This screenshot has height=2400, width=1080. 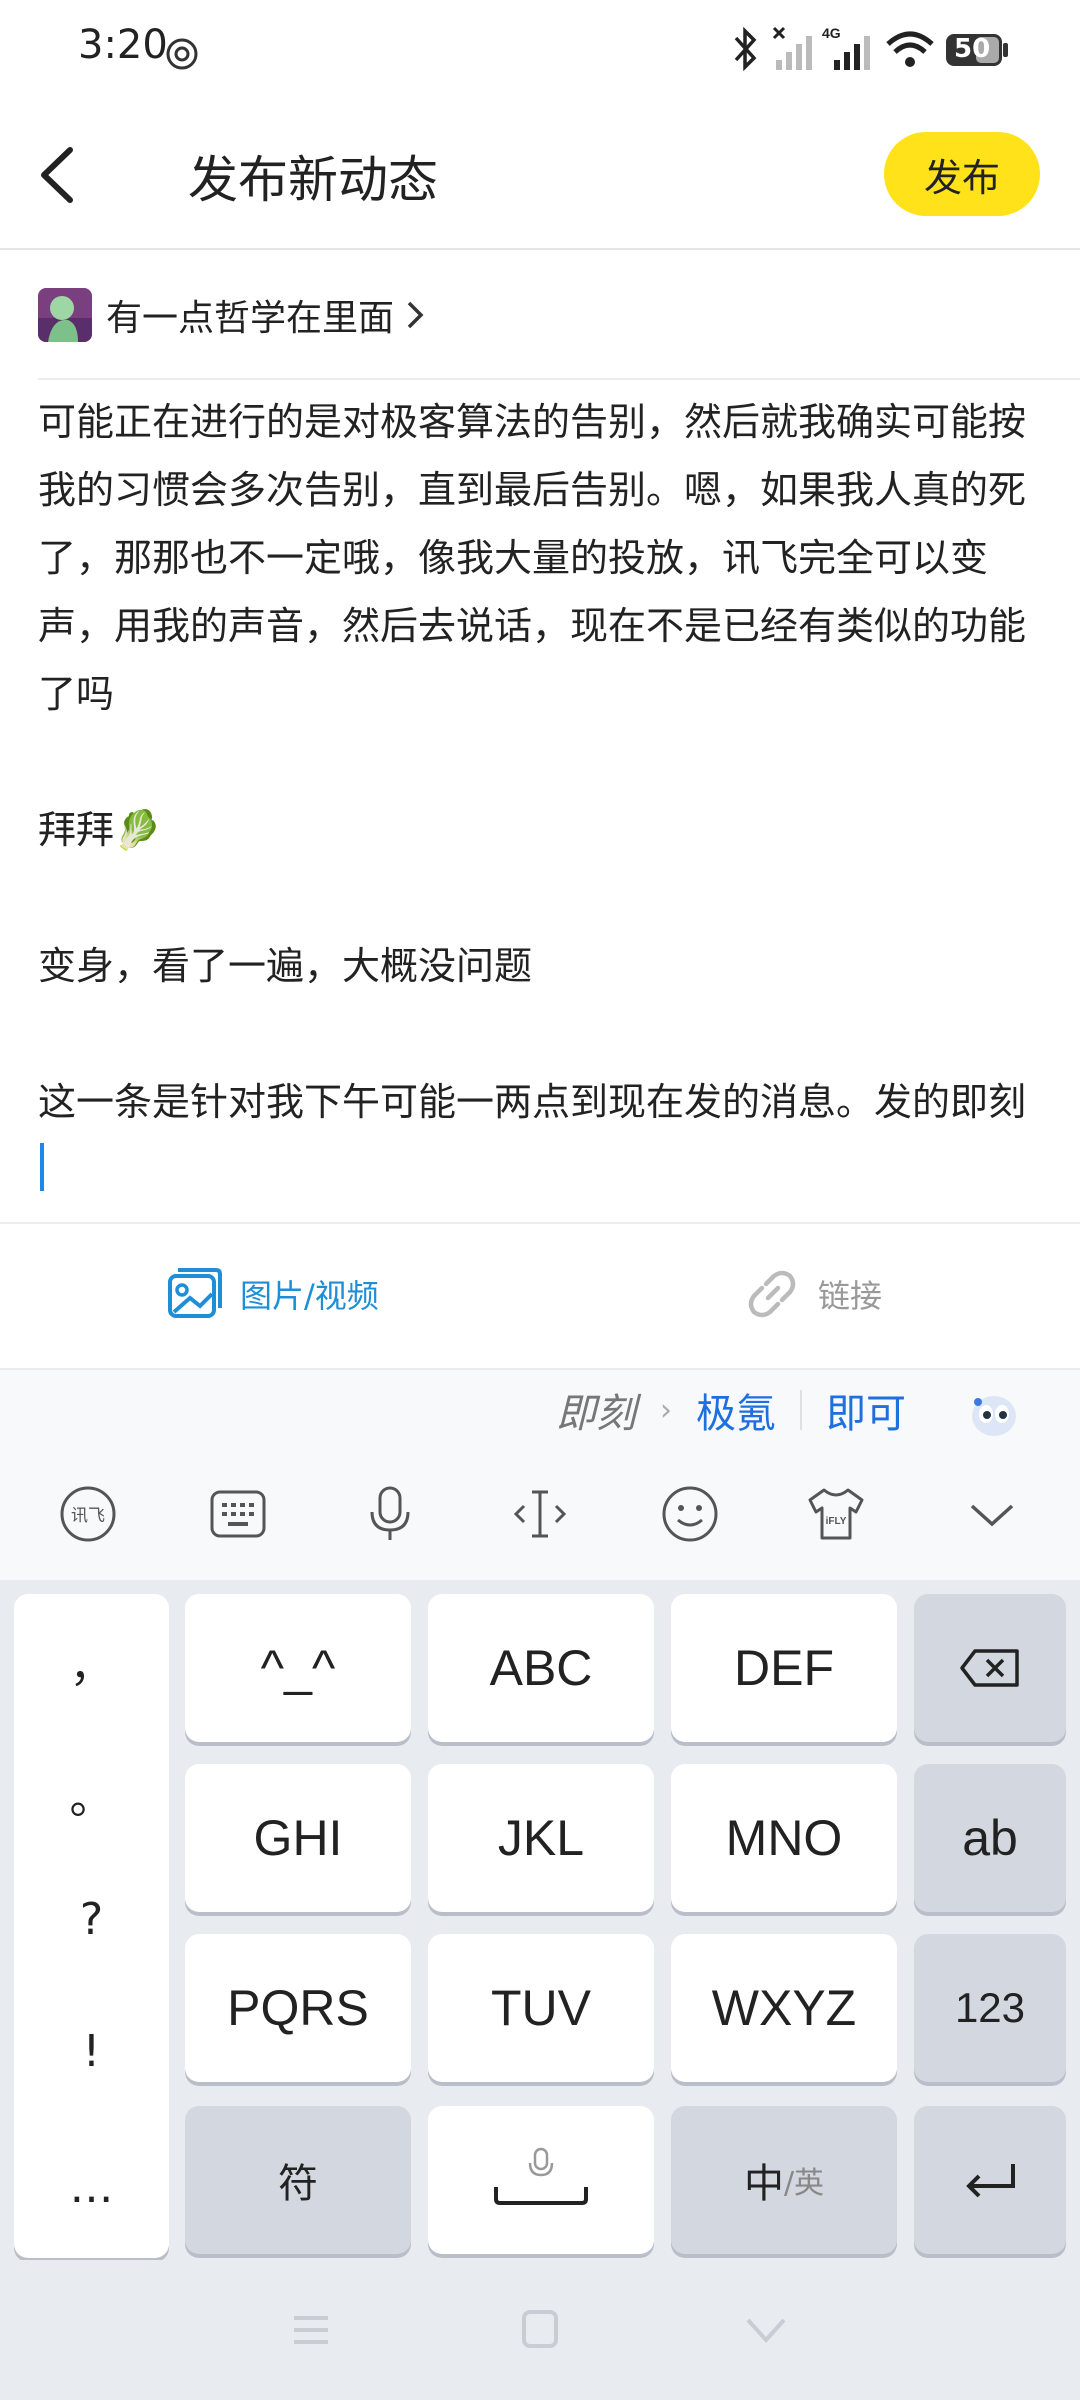 What do you see at coordinates (390, 1514) in the screenshot?
I see `microphone-icon` at bounding box center [390, 1514].